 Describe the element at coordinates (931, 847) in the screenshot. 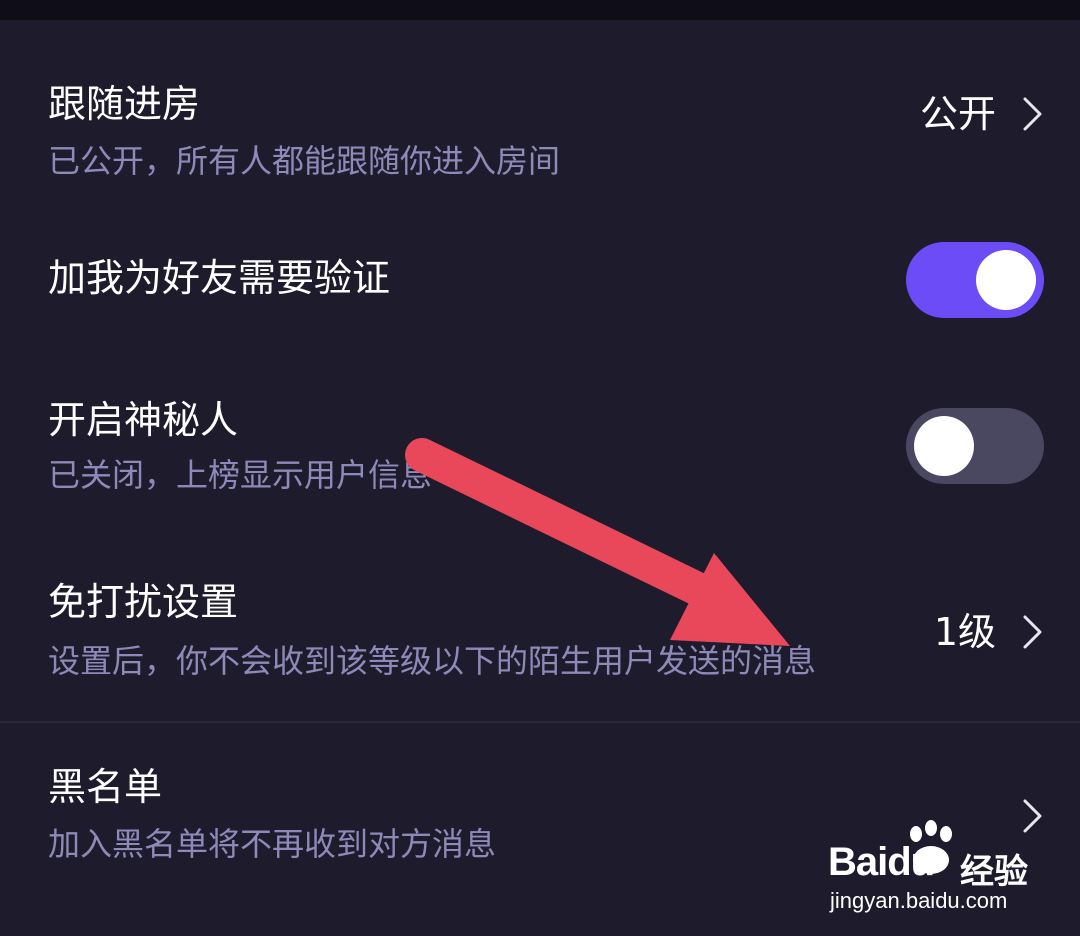

I see `baidu-paw-logo` at that location.